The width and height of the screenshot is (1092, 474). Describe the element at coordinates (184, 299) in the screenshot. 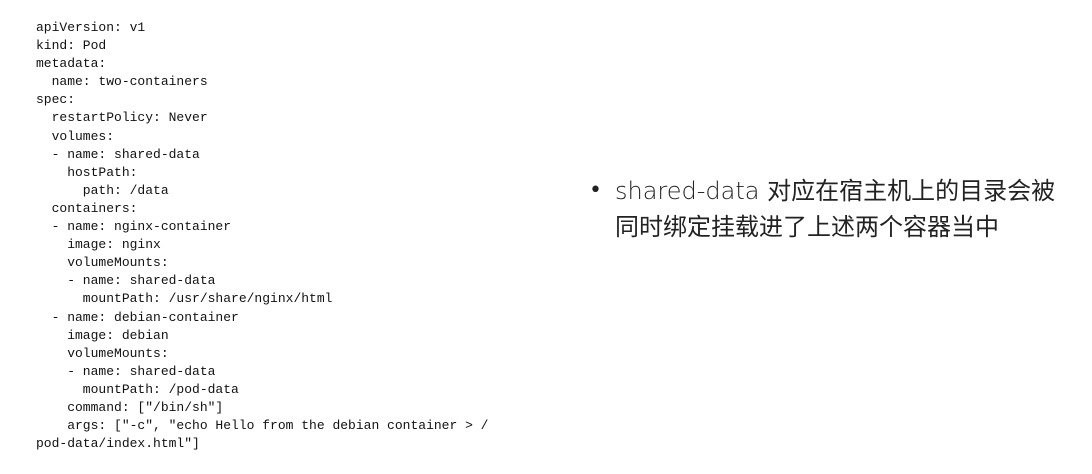

I see `code-line: mountPath: /usr/share/nginx/html` at that location.